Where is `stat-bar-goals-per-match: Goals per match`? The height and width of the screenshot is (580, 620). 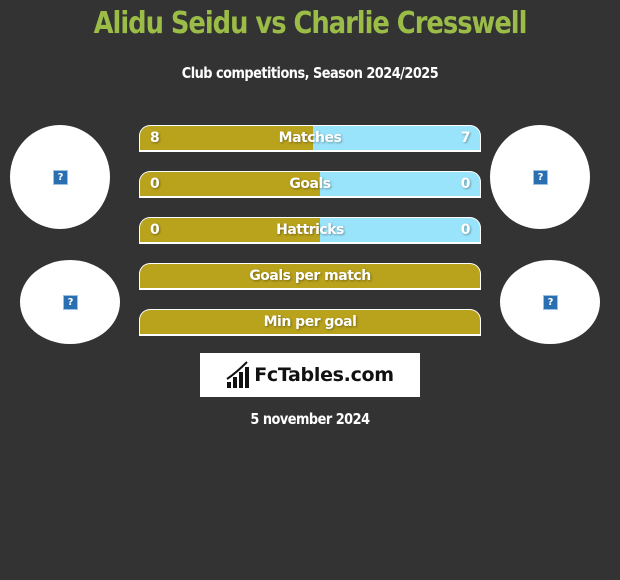 stat-bar-goals-per-match: Goals per match is located at coordinates (310, 276).